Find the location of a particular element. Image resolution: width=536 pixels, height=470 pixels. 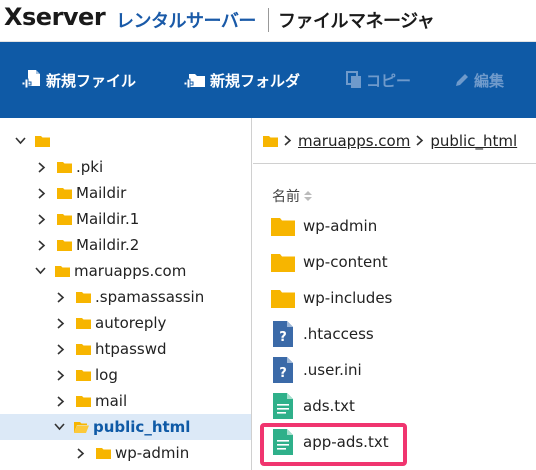

new-file-button: 新規ファイル is located at coordinates (79, 80).